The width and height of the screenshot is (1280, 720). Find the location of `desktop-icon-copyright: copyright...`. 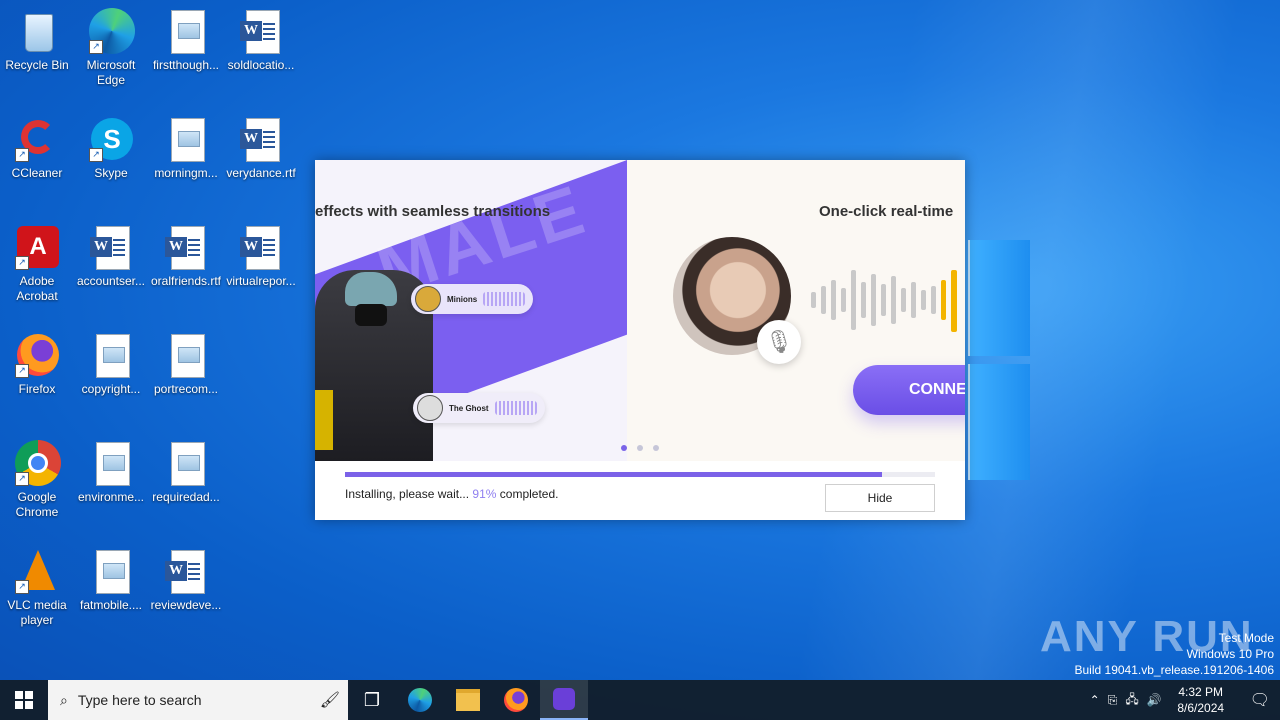

desktop-icon-copyright: copyright... is located at coordinates (111, 364).